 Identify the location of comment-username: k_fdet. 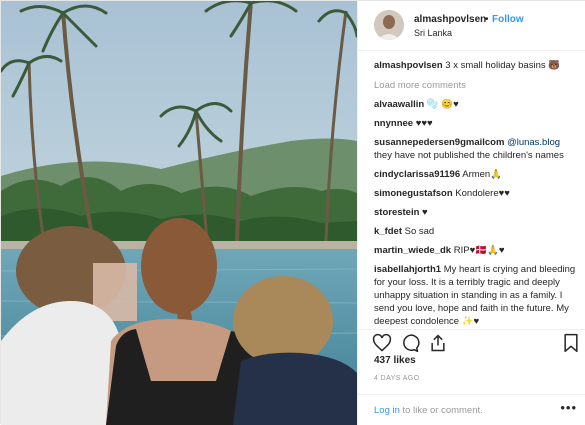
(388, 231).